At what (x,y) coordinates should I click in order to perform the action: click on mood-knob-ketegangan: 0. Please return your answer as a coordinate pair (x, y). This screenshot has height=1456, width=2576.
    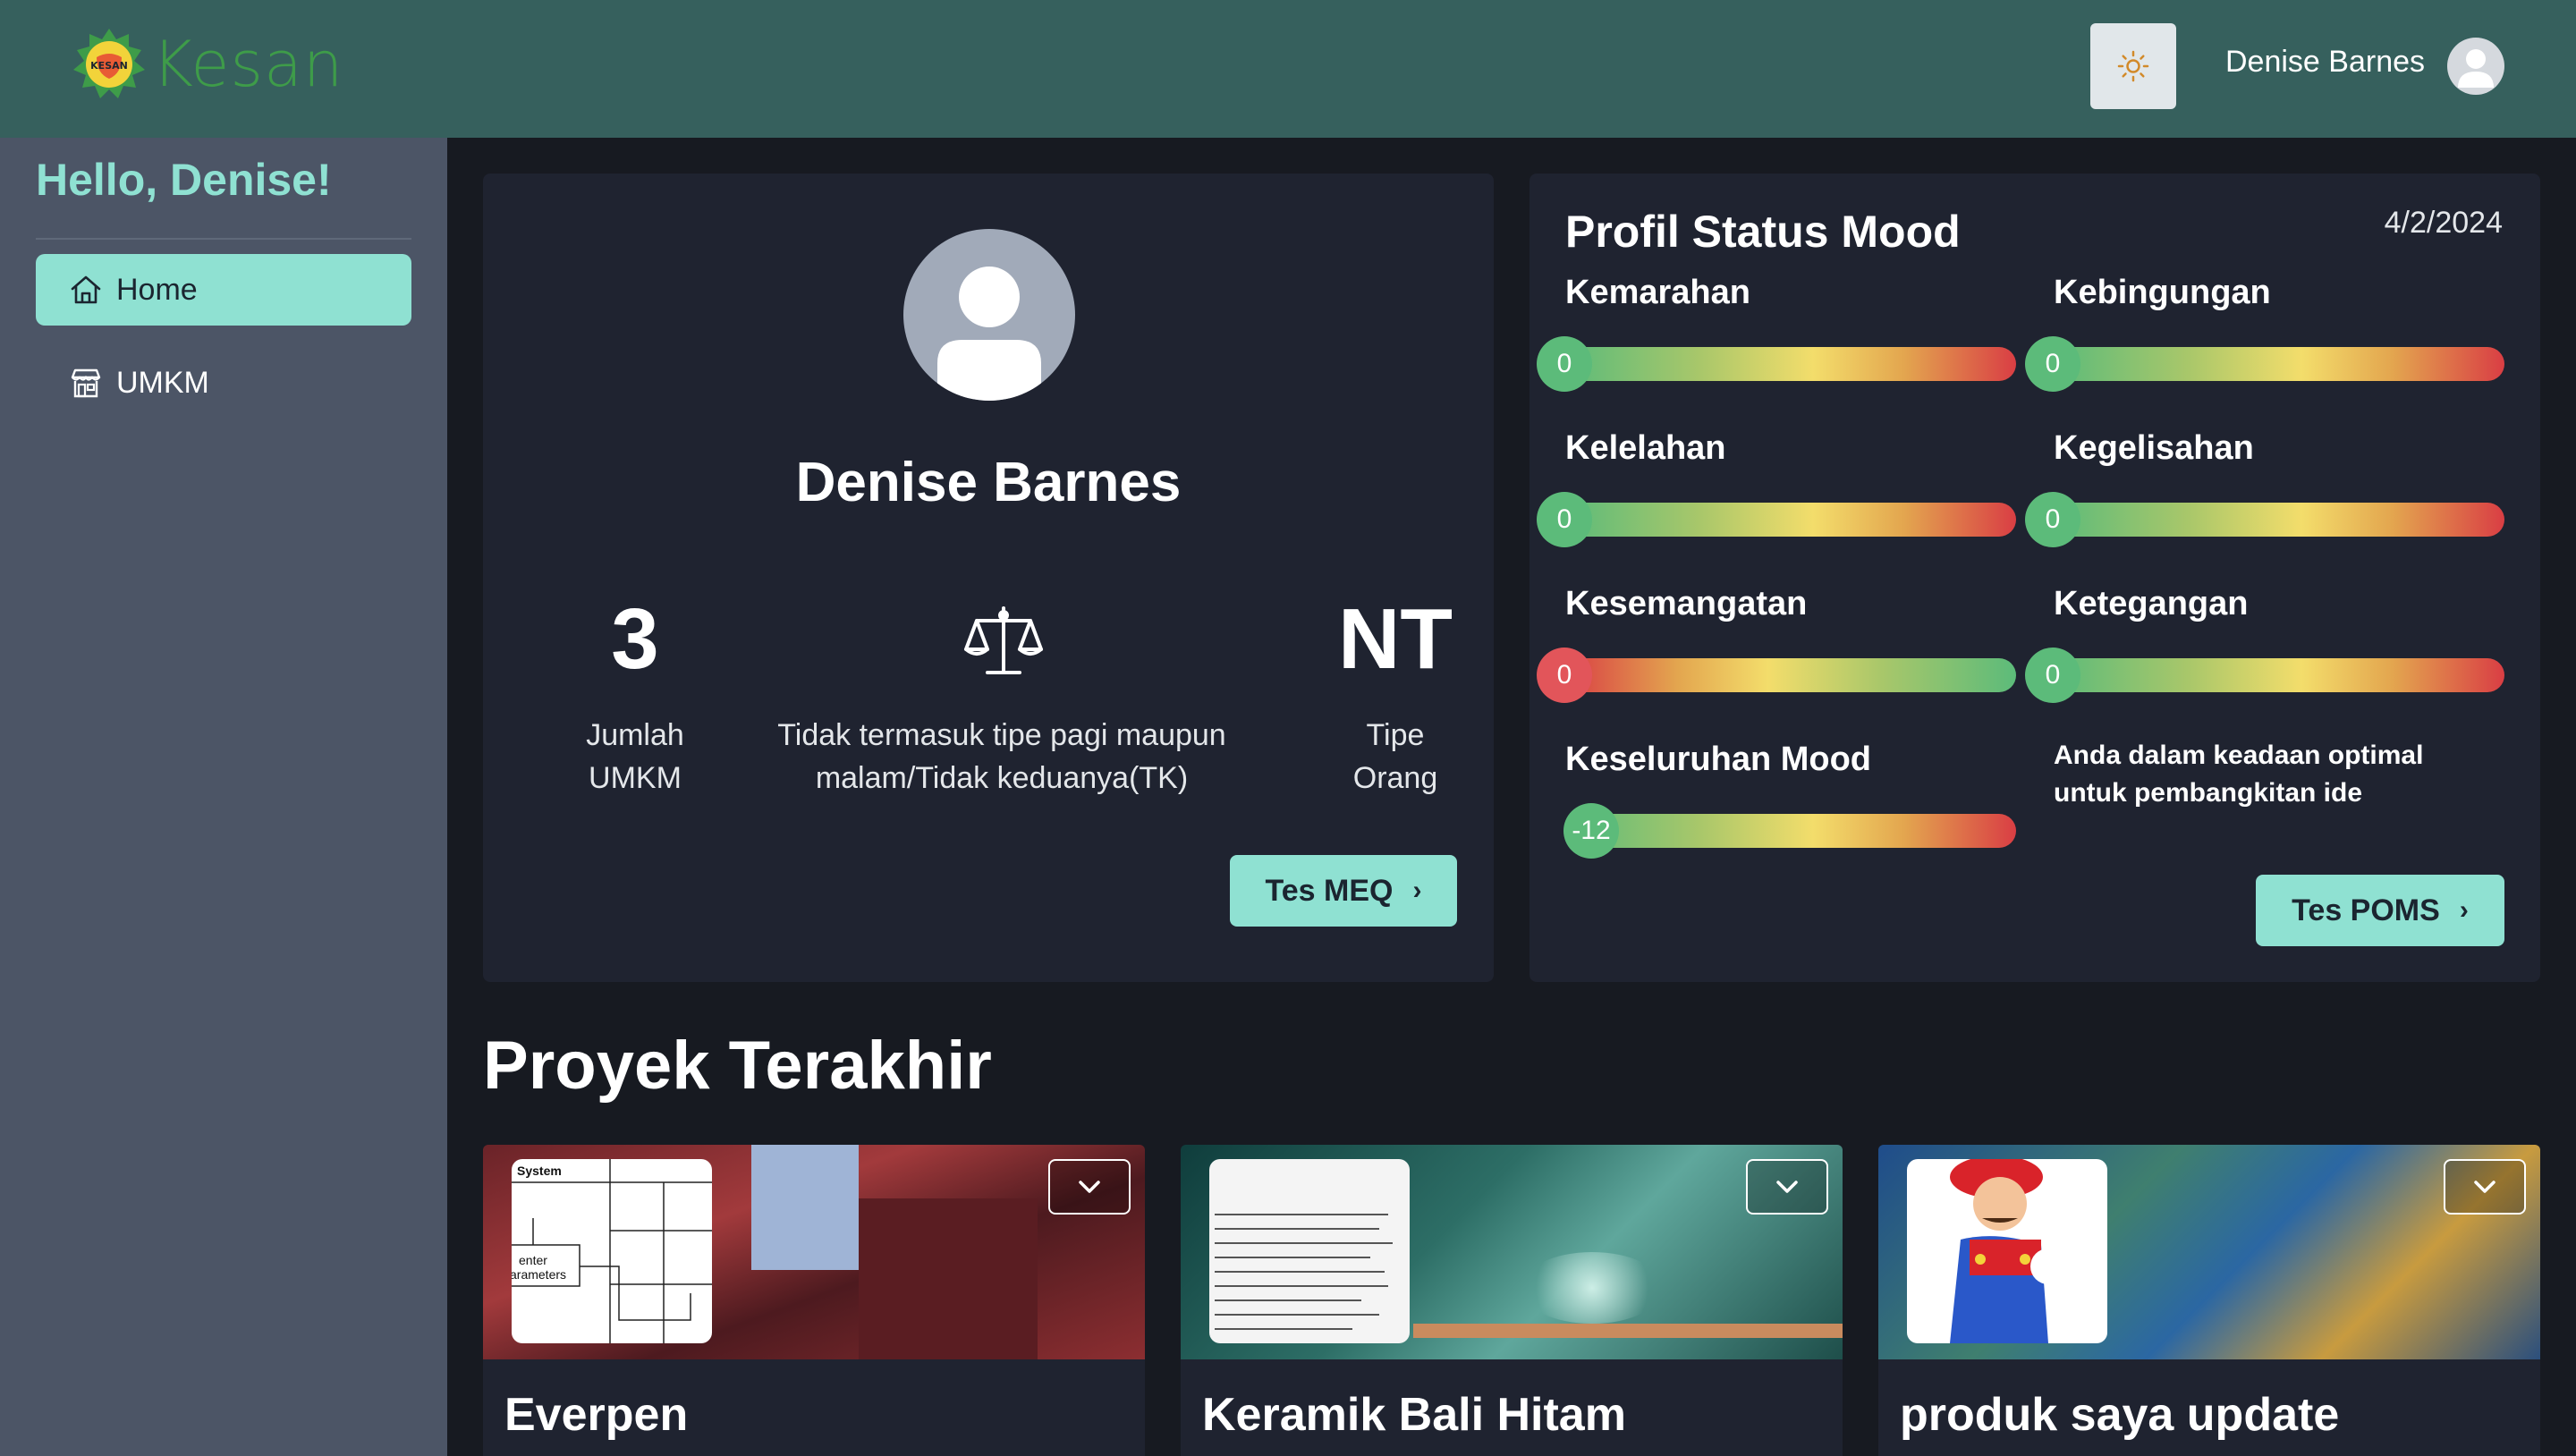
    Looking at the image, I should click on (2052, 675).